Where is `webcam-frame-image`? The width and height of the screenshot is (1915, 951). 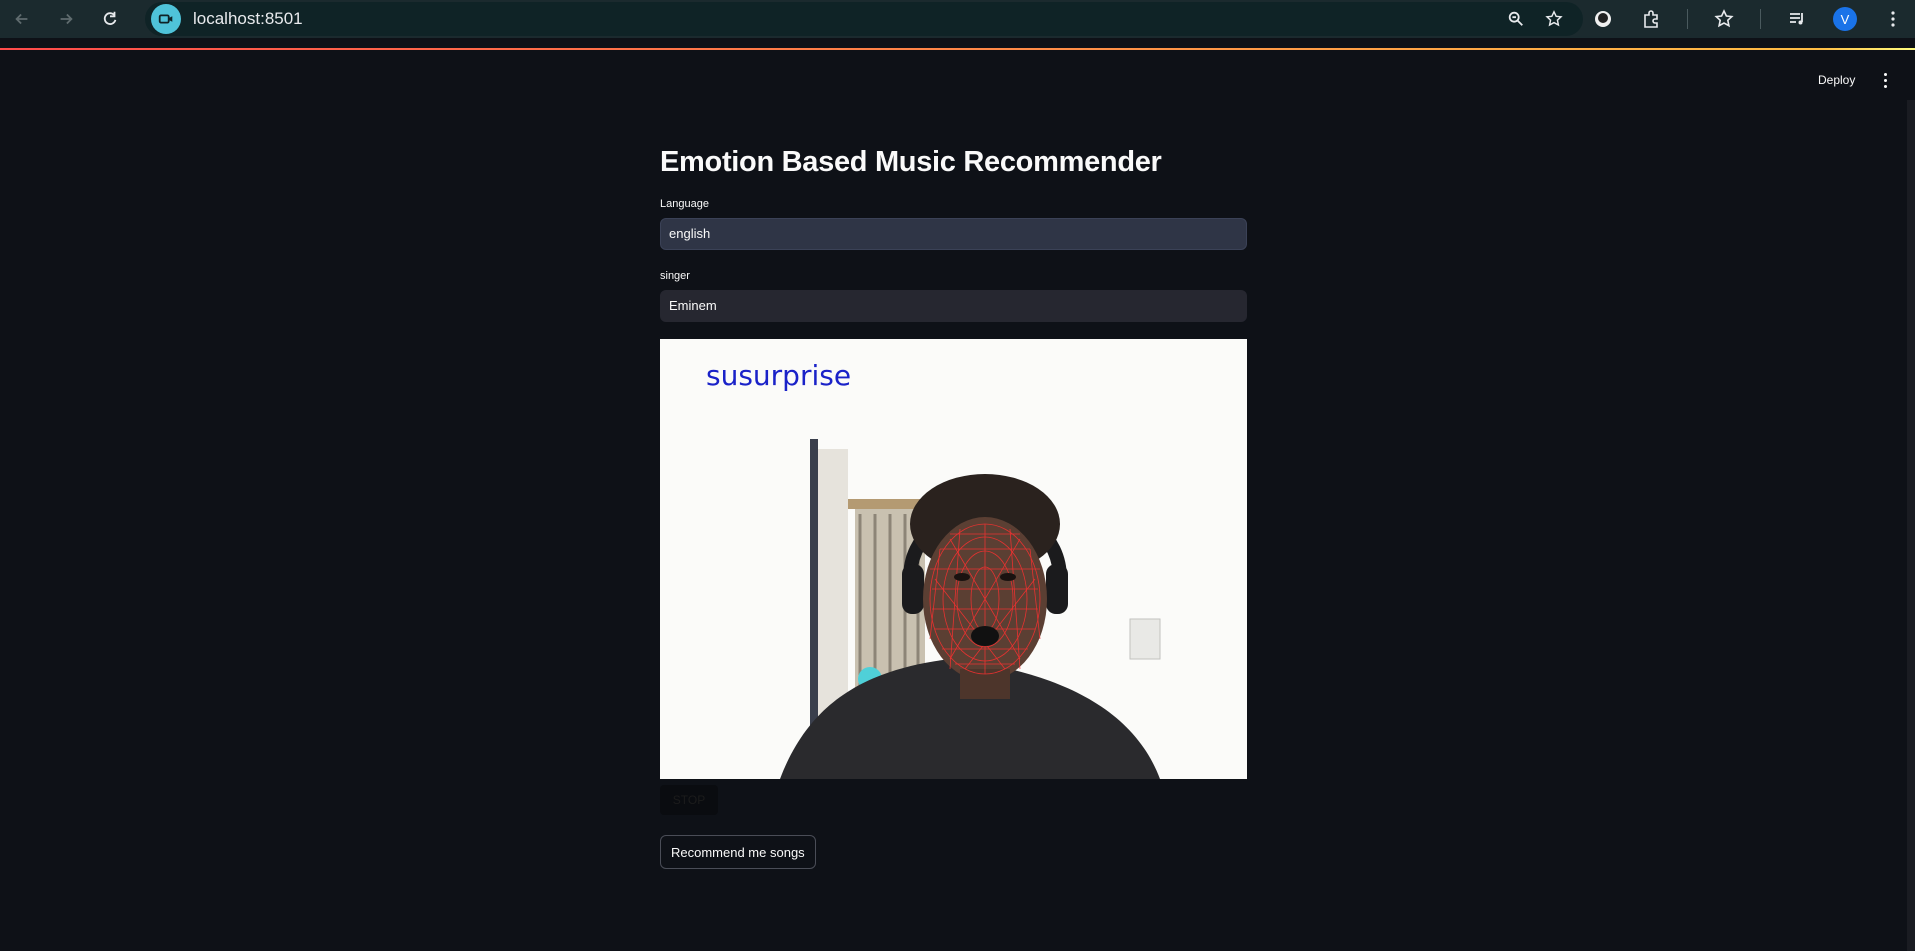 webcam-frame-image is located at coordinates (953, 559).